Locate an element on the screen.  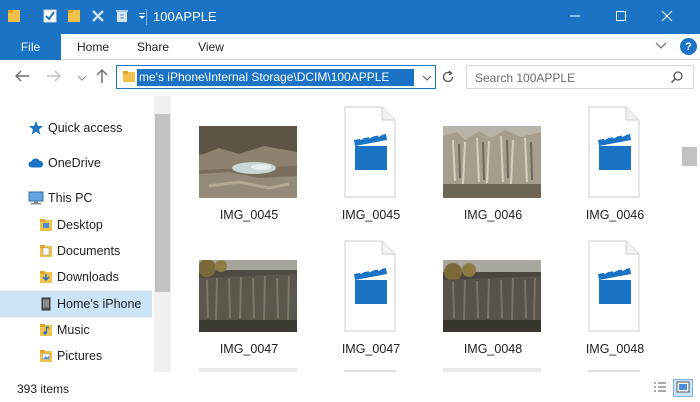
tab-file: File is located at coordinates (30, 47).